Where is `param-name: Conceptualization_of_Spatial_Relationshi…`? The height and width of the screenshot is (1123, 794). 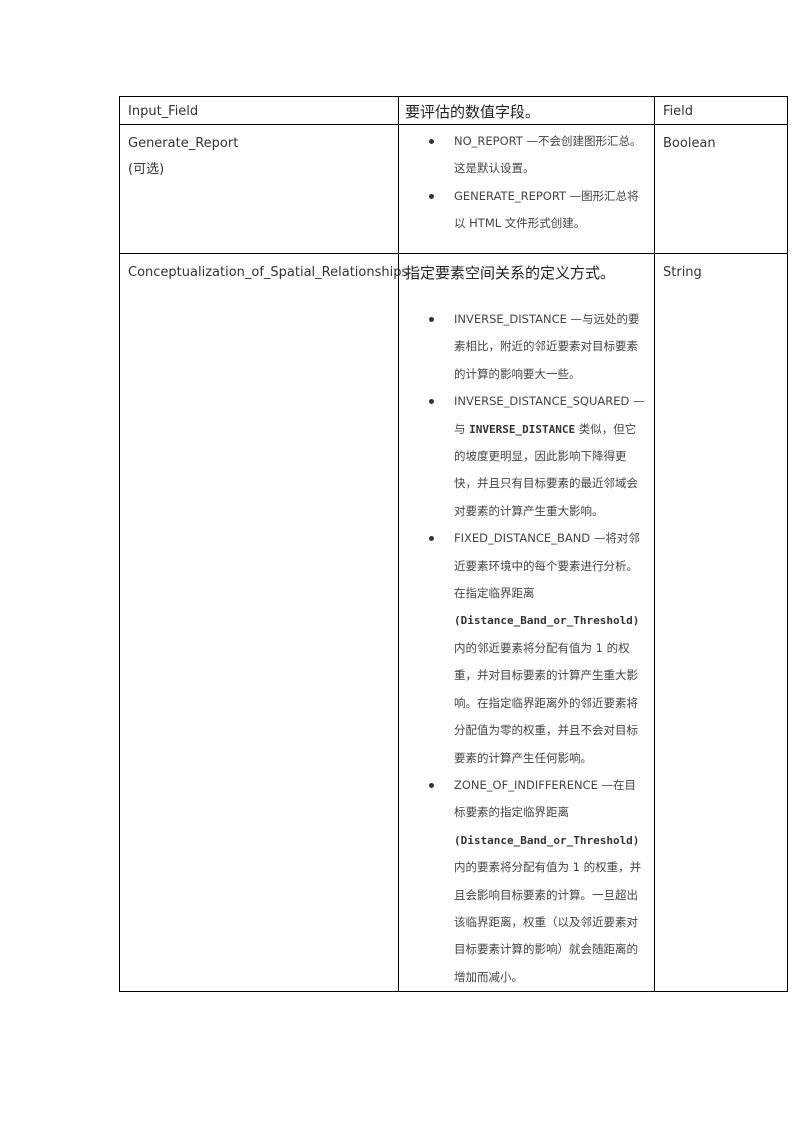
param-name: Conceptualization_of_Spatial_Relationshi… is located at coordinates (268, 272).